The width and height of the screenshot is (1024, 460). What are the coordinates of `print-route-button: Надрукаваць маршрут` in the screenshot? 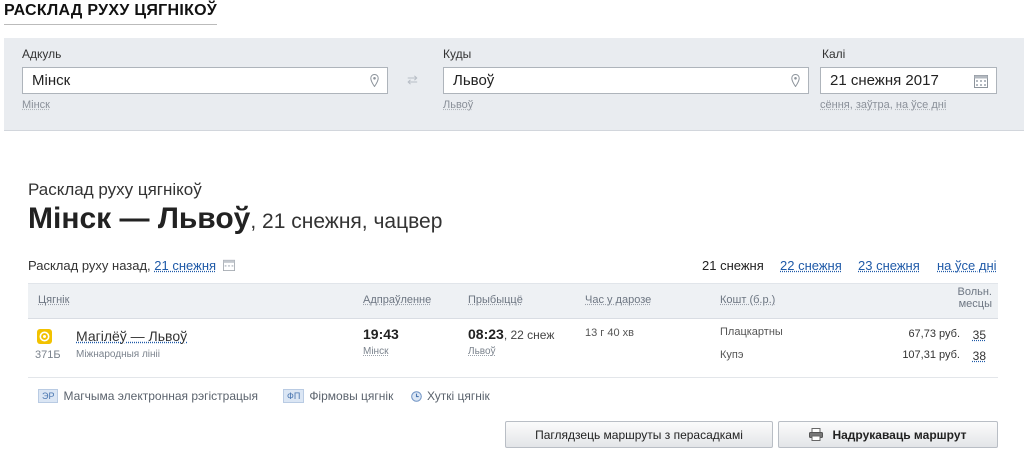 It's located at (888, 434).